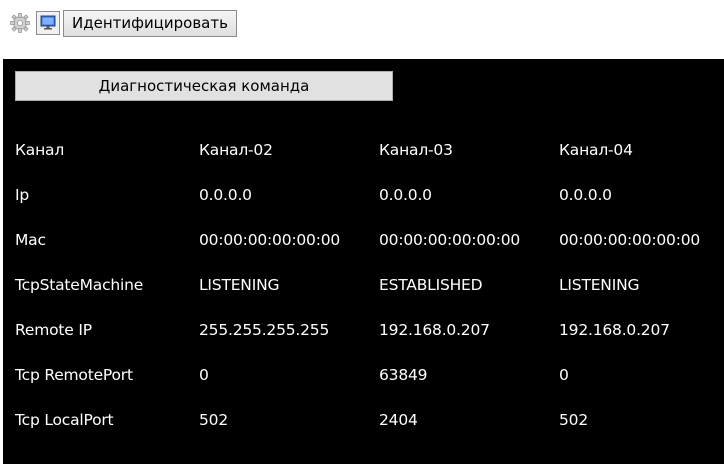 The image size is (724, 464). I want to click on row-value: 255.255.255.255, so click(264, 330).